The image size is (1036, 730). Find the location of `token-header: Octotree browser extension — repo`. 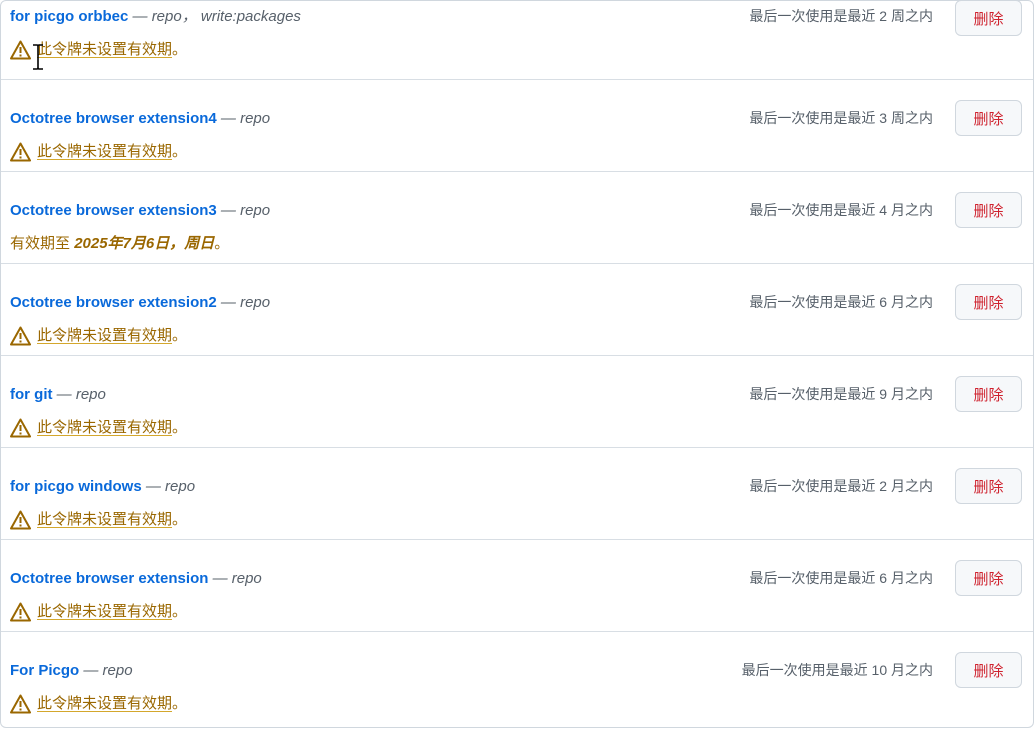

token-header: Octotree browser extension — repo is located at coordinates (136, 579).